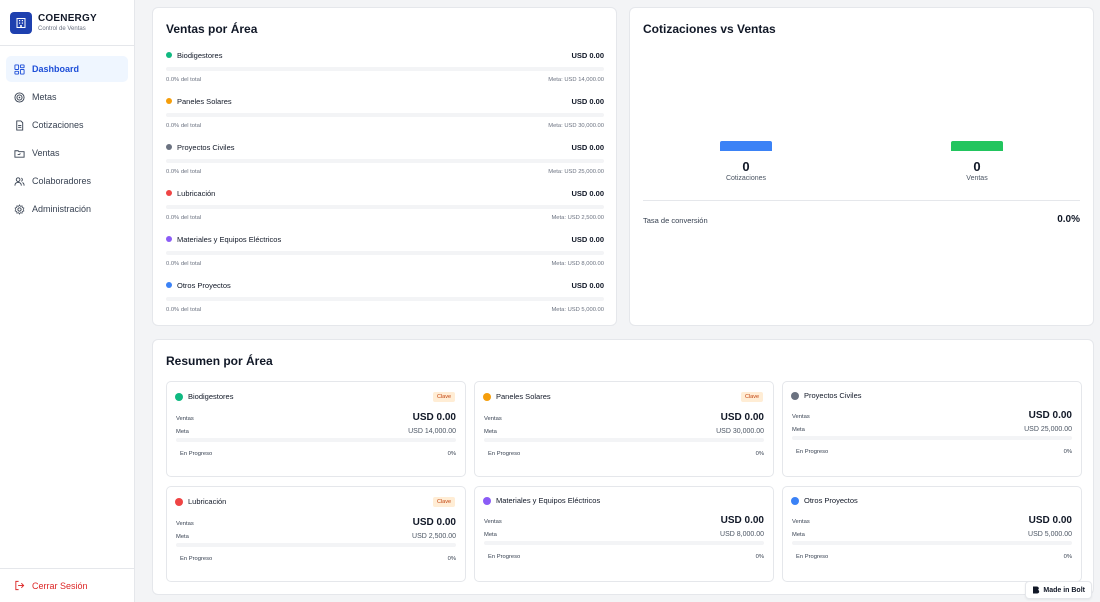 This screenshot has width=1100, height=602. Describe the element at coordinates (1036, 590) in the screenshot. I see `bolt-logo-icon` at that location.